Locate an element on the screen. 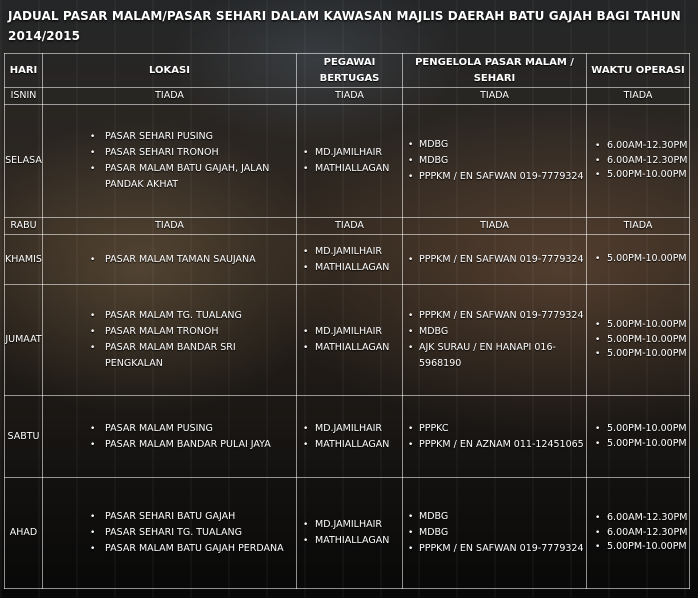 The height and width of the screenshot is (598, 698). list-item: PASAR MALAM PUSING is located at coordinates (193, 429).